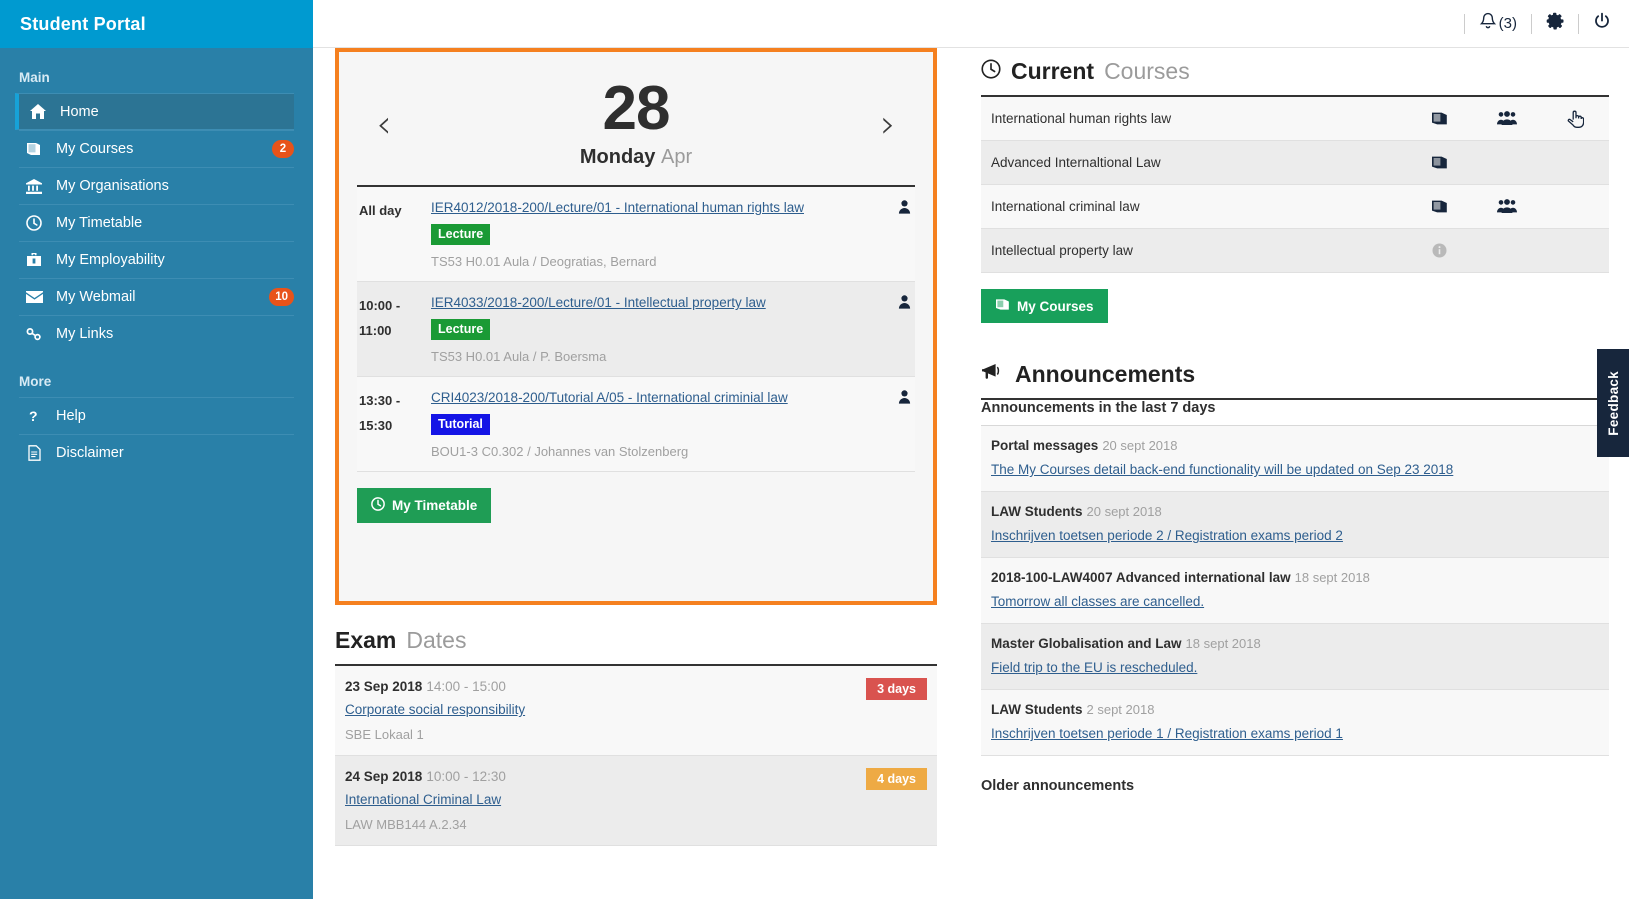 The image size is (1629, 899). Describe the element at coordinates (1120, 709) in the screenshot. I see `announcement-date: 2 sept 2018` at that location.